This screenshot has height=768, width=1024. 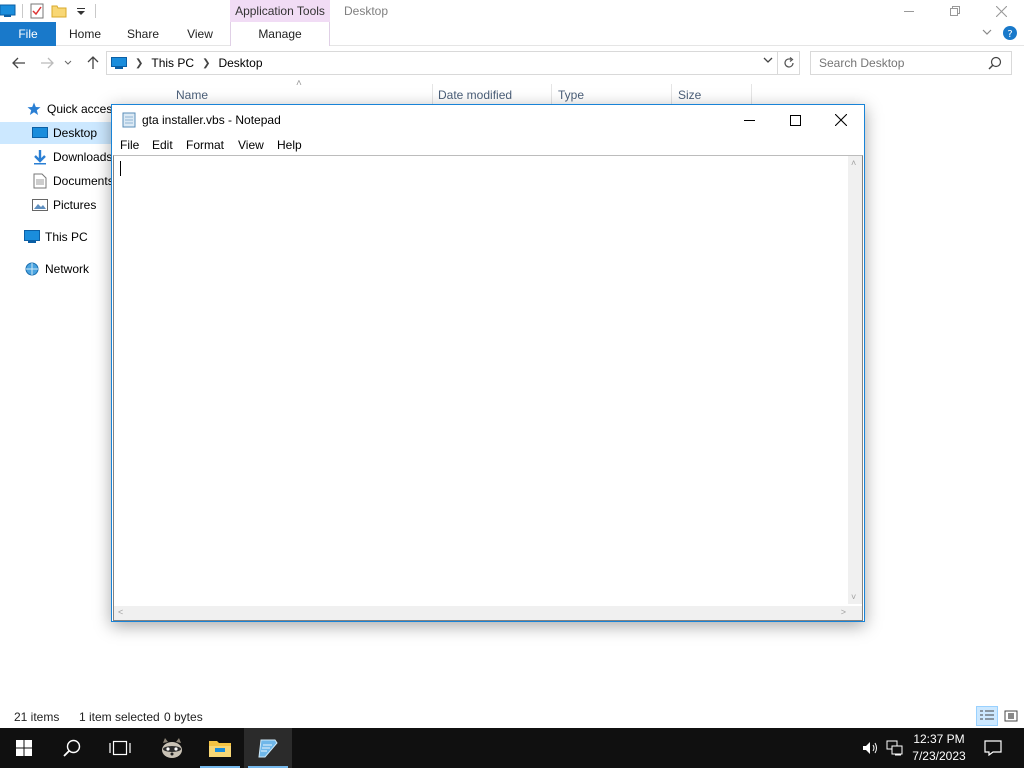 What do you see at coordinates (768, 61) in the screenshot?
I see `address-dropdown-icon` at bounding box center [768, 61].